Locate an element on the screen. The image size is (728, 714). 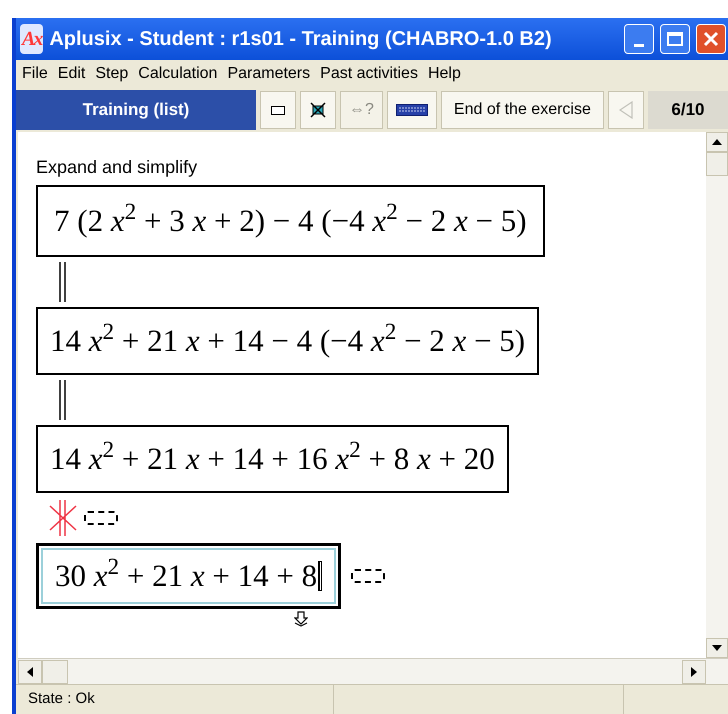
maximize-icon is located at coordinates (675, 39).